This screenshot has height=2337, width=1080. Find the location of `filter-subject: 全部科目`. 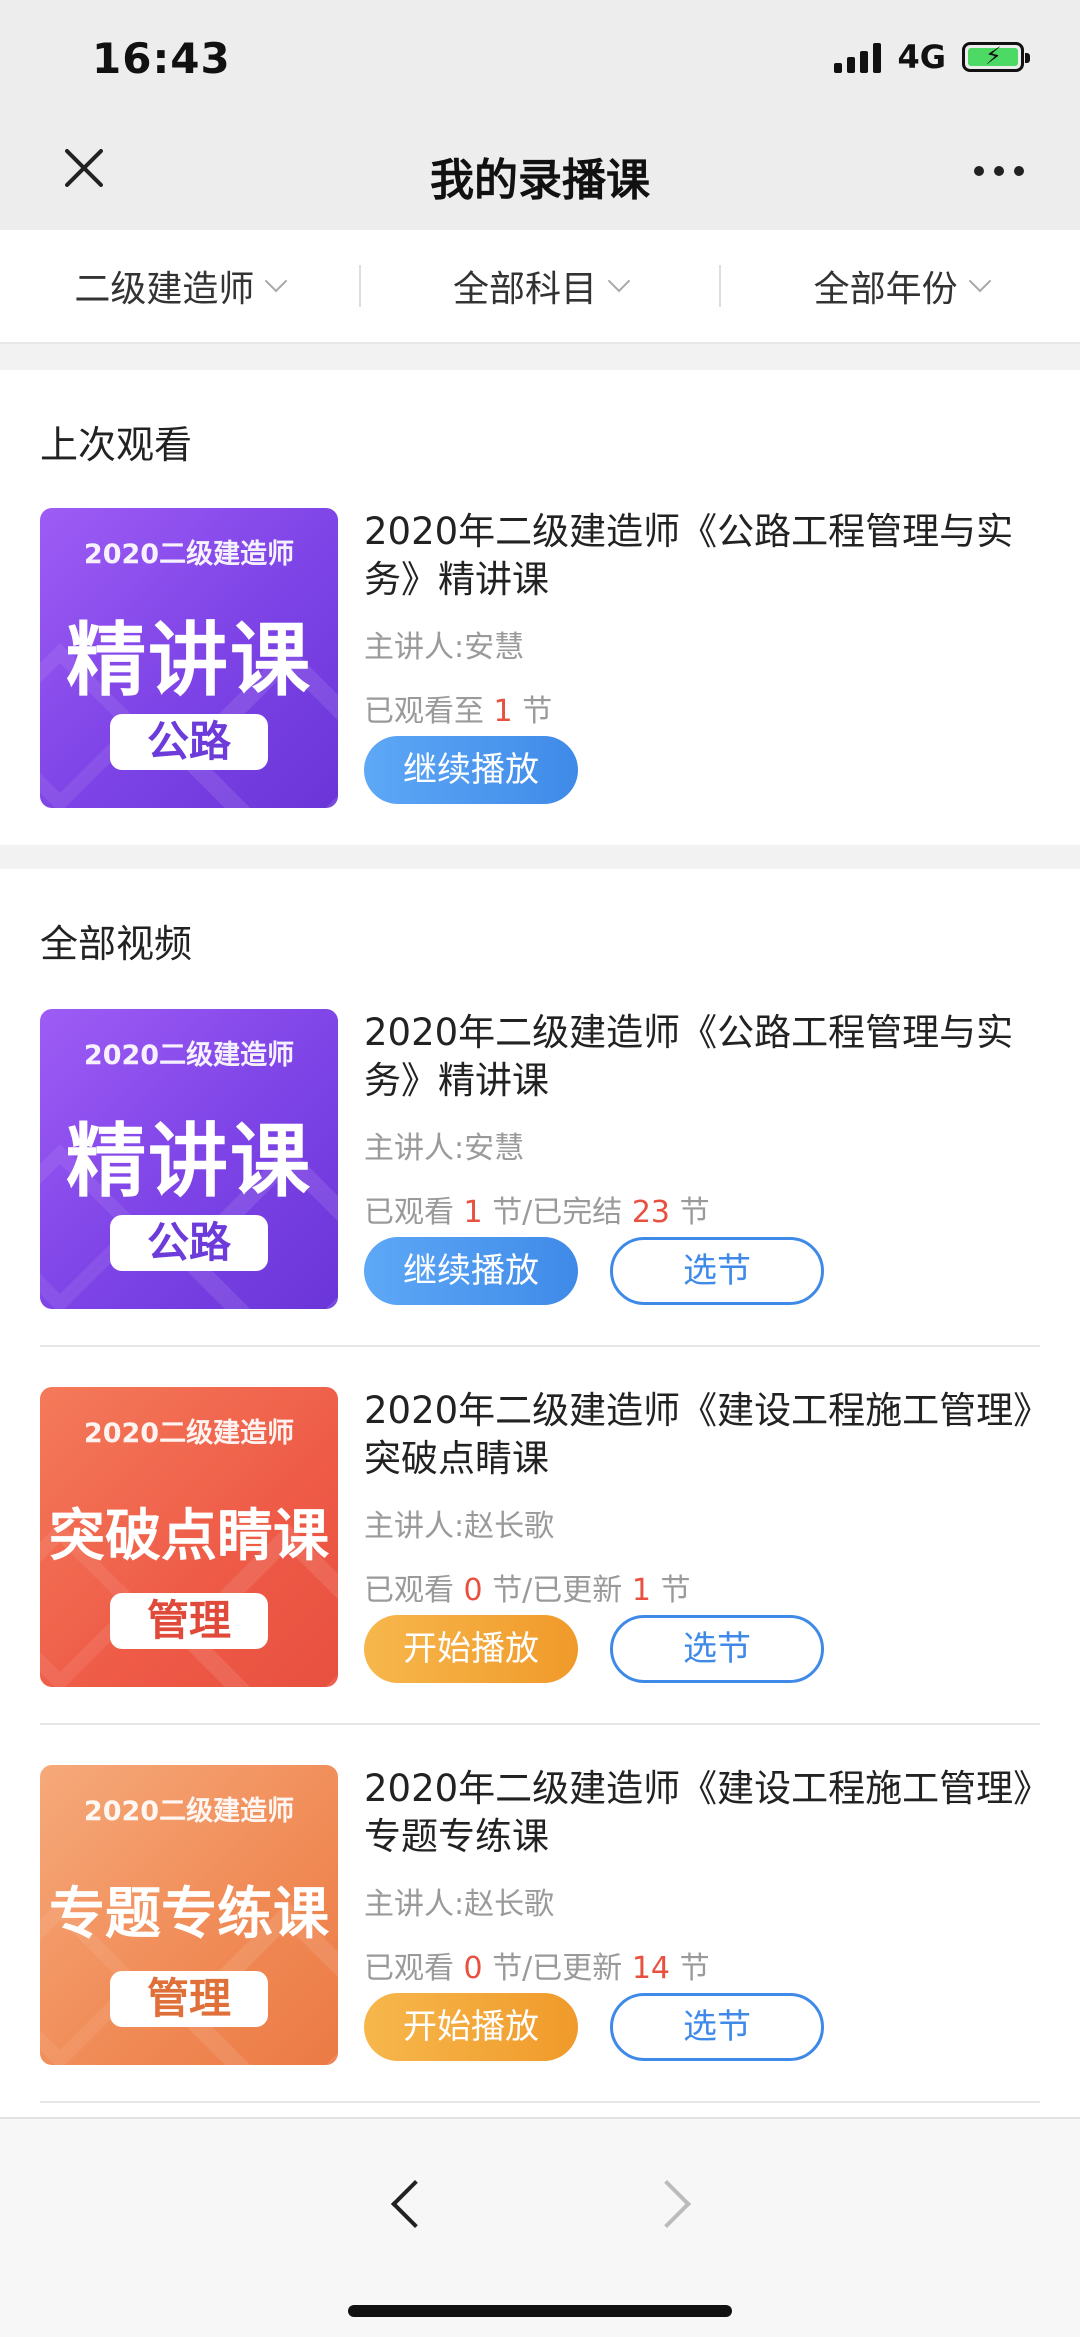

filter-subject: 全部科目 is located at coordinates (540, 286).